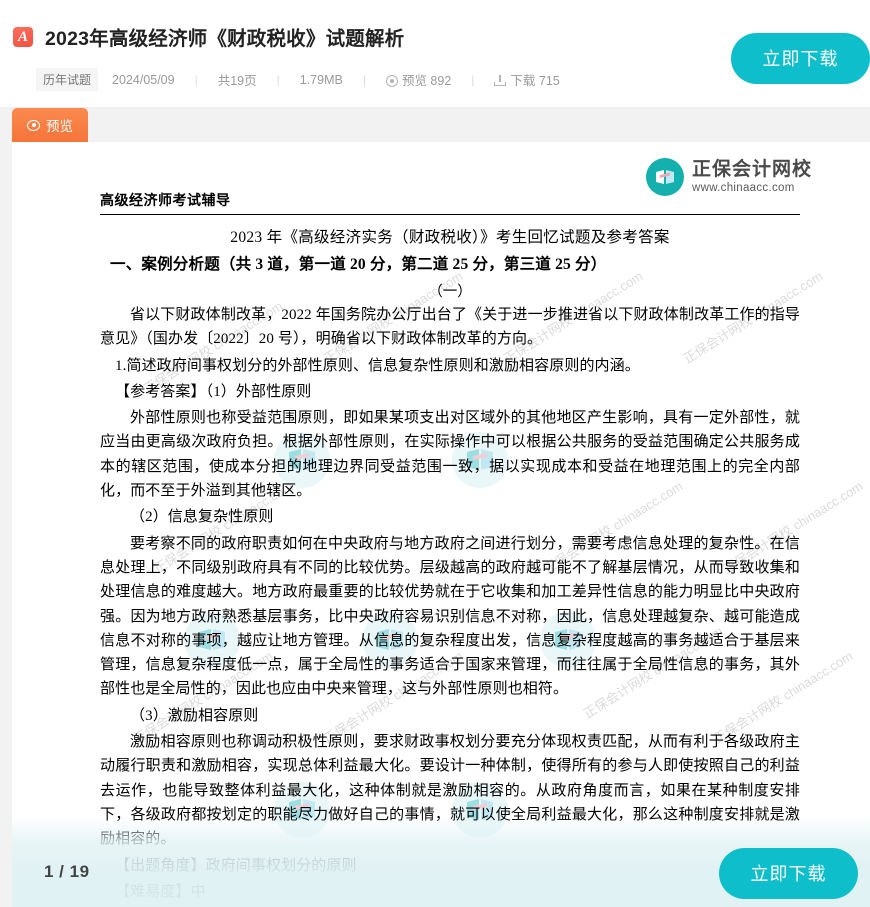  I want to click on running-head: 高级经济师考试辅导, so click(450, 202).